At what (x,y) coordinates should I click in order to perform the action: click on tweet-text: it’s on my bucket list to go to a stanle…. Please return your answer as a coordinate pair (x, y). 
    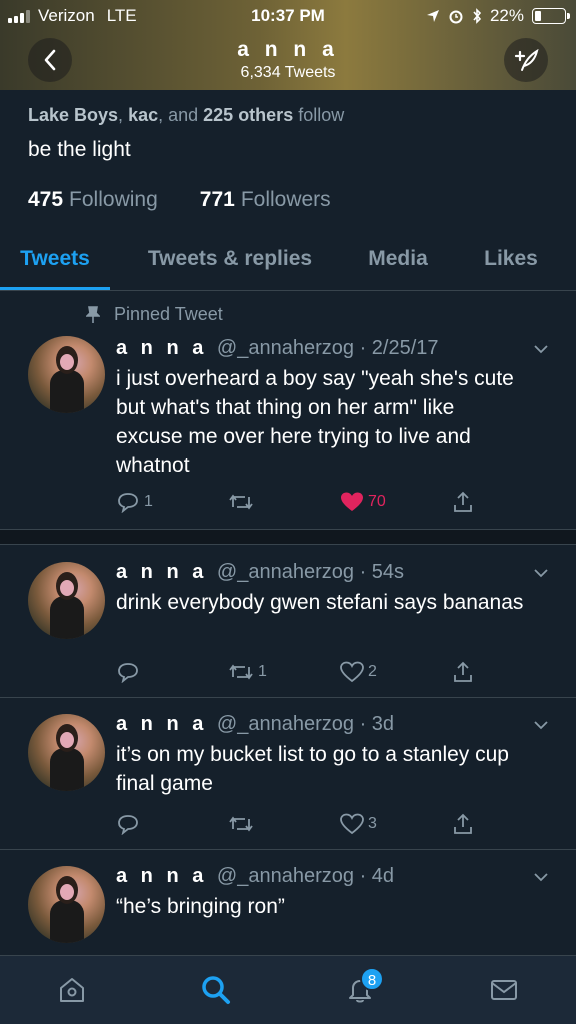
    Looking at the image, I should click on (312, 769).